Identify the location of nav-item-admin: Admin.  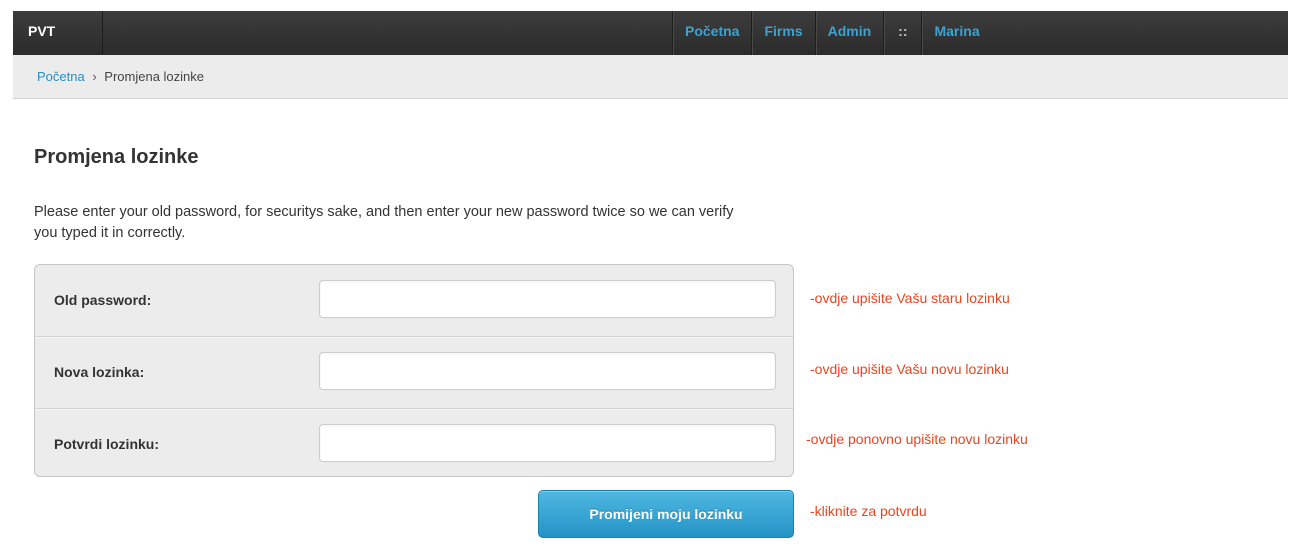
(849, 33).